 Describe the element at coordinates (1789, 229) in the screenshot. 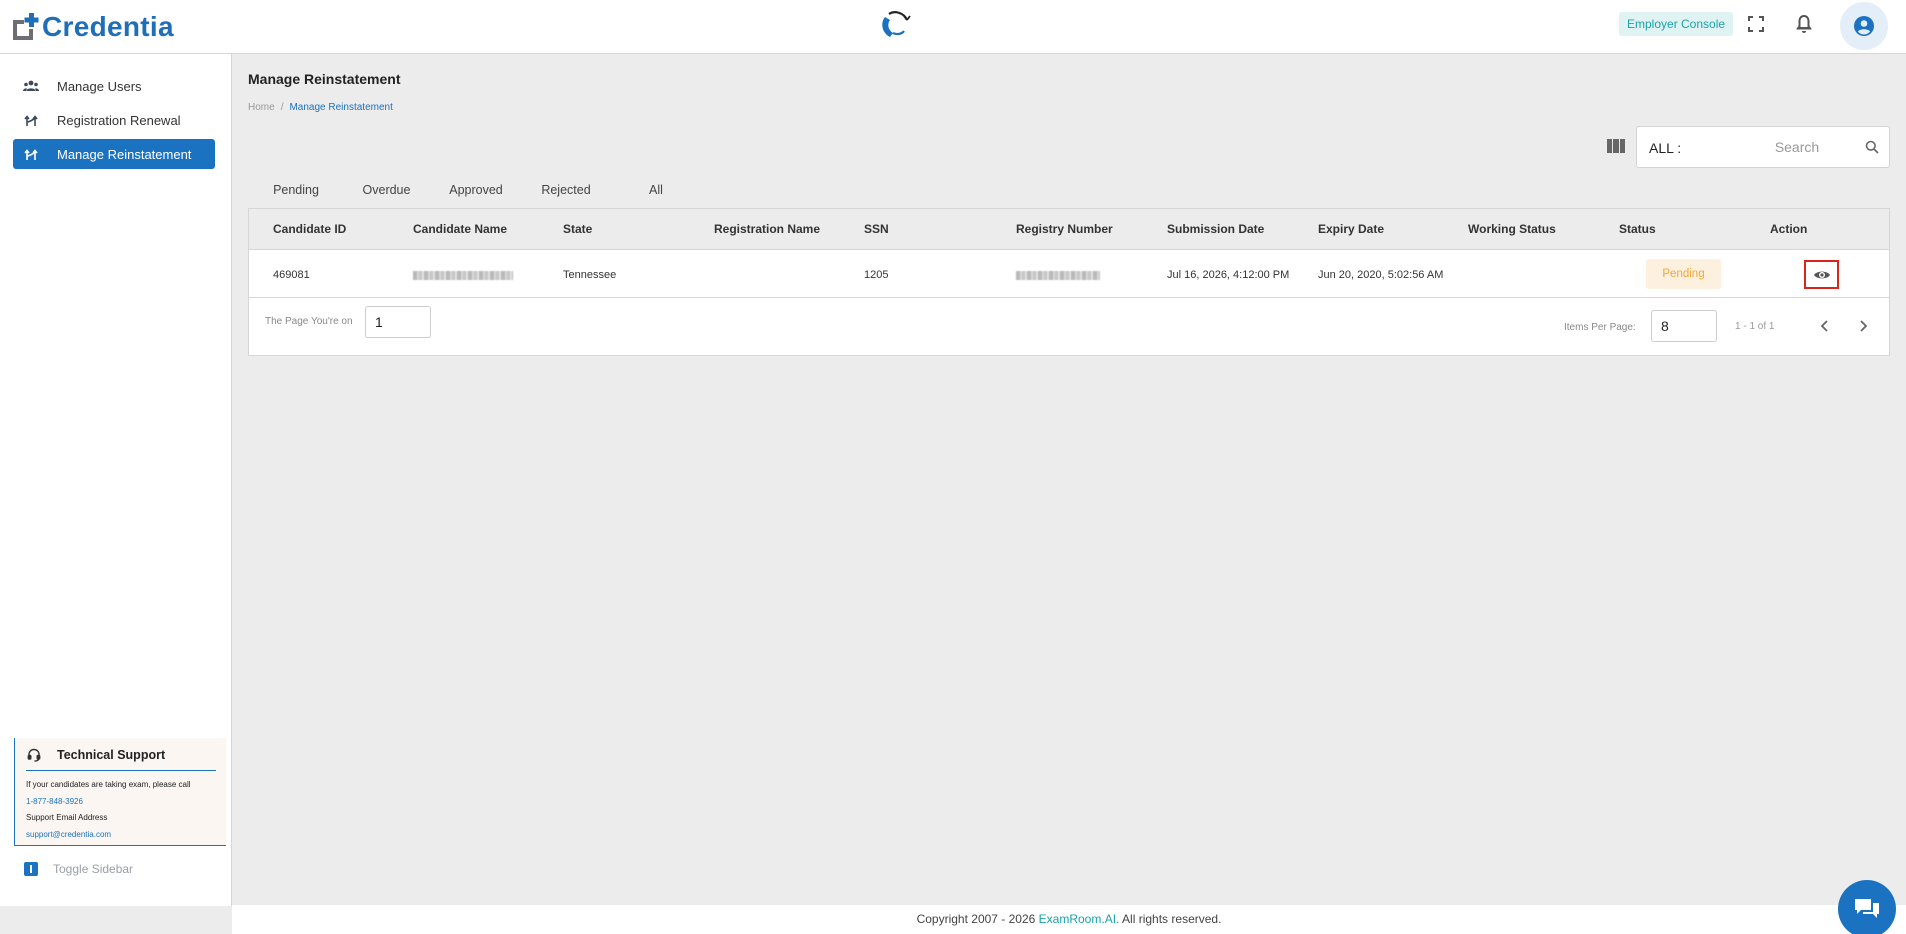

I see `column-header-action: Action` at that location.